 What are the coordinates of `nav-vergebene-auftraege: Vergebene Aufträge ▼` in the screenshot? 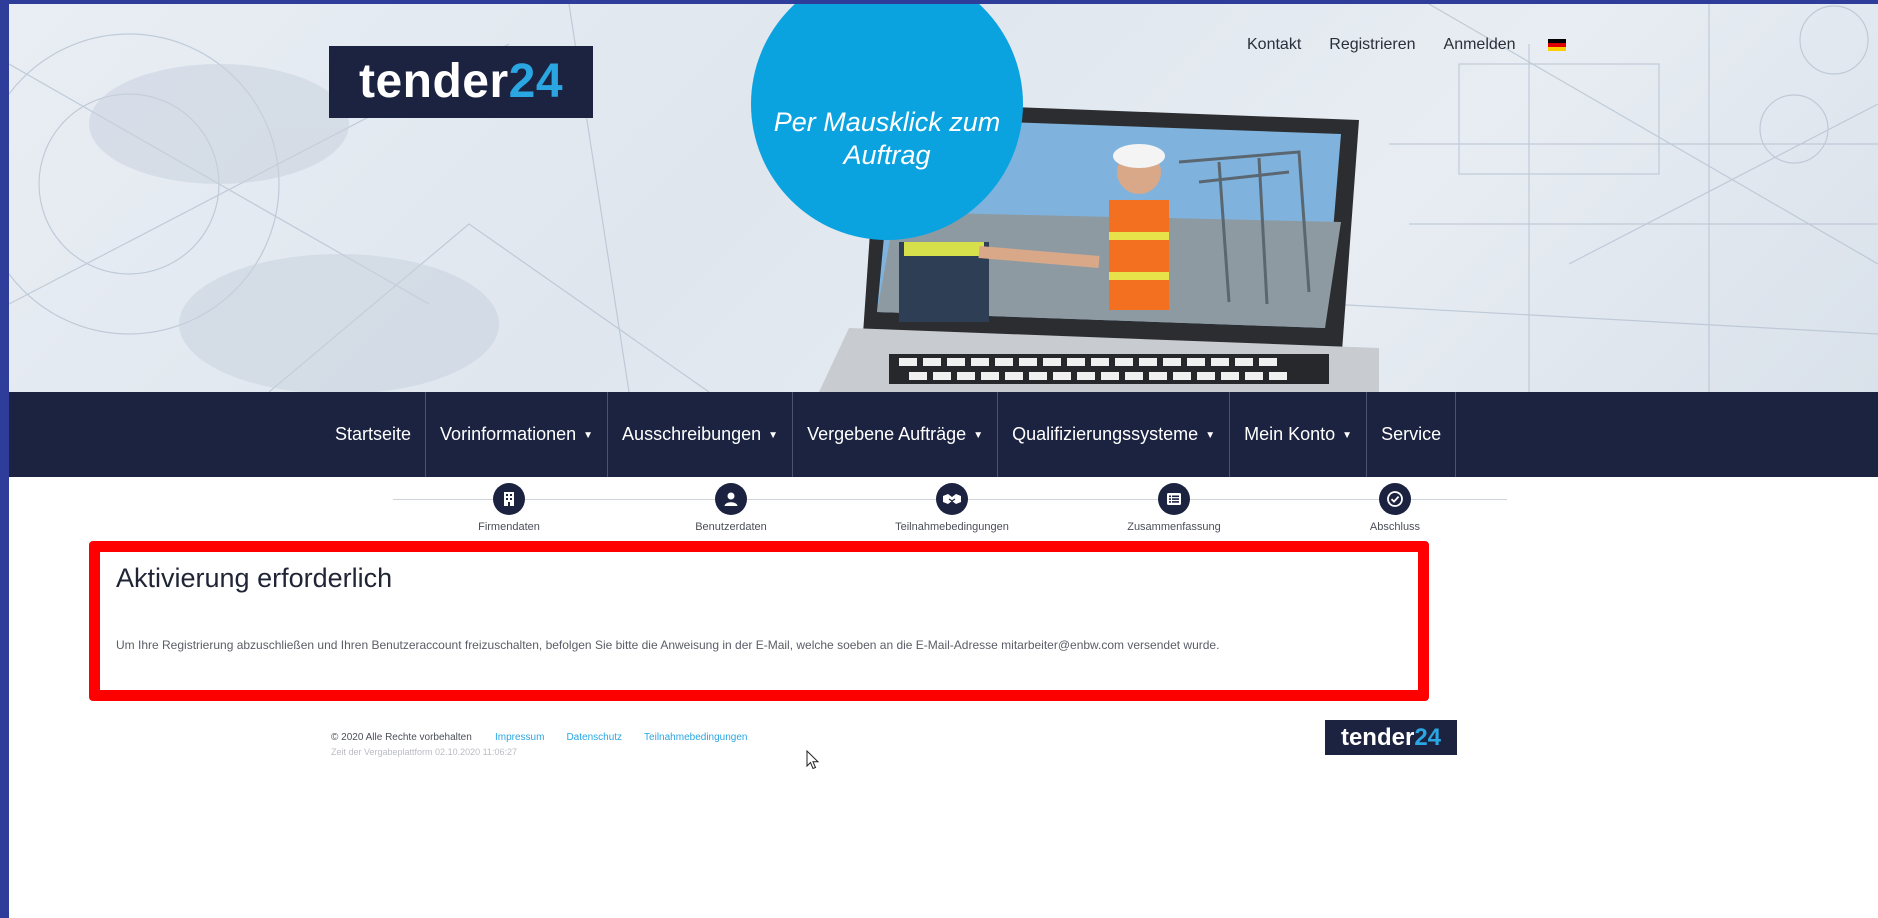 It's located at (896, 434).